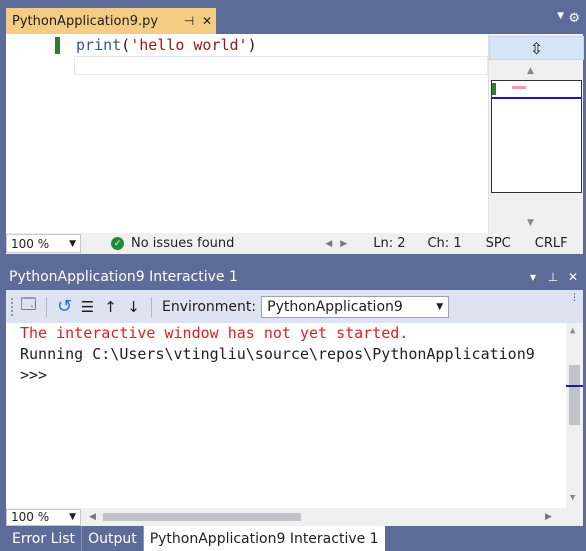 The image size is (586, 551). I want to click on interactive-window-title-bar: PythonApplication9 Interactive 1 ▾ ⊥ ✕, so click(294, 277).